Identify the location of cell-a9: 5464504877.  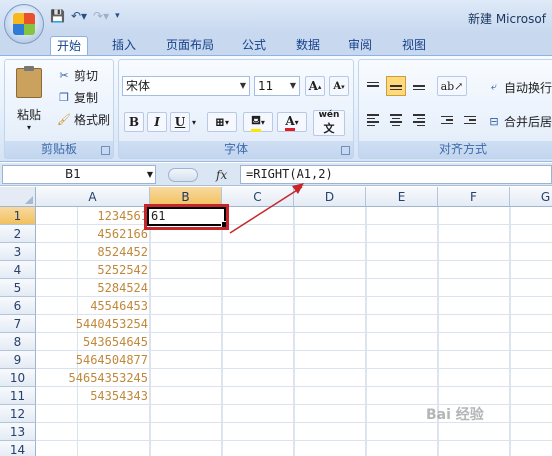
(93, 360).